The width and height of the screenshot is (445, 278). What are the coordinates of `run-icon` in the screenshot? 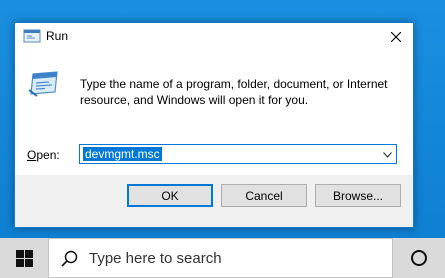 It's located at (32, 36).